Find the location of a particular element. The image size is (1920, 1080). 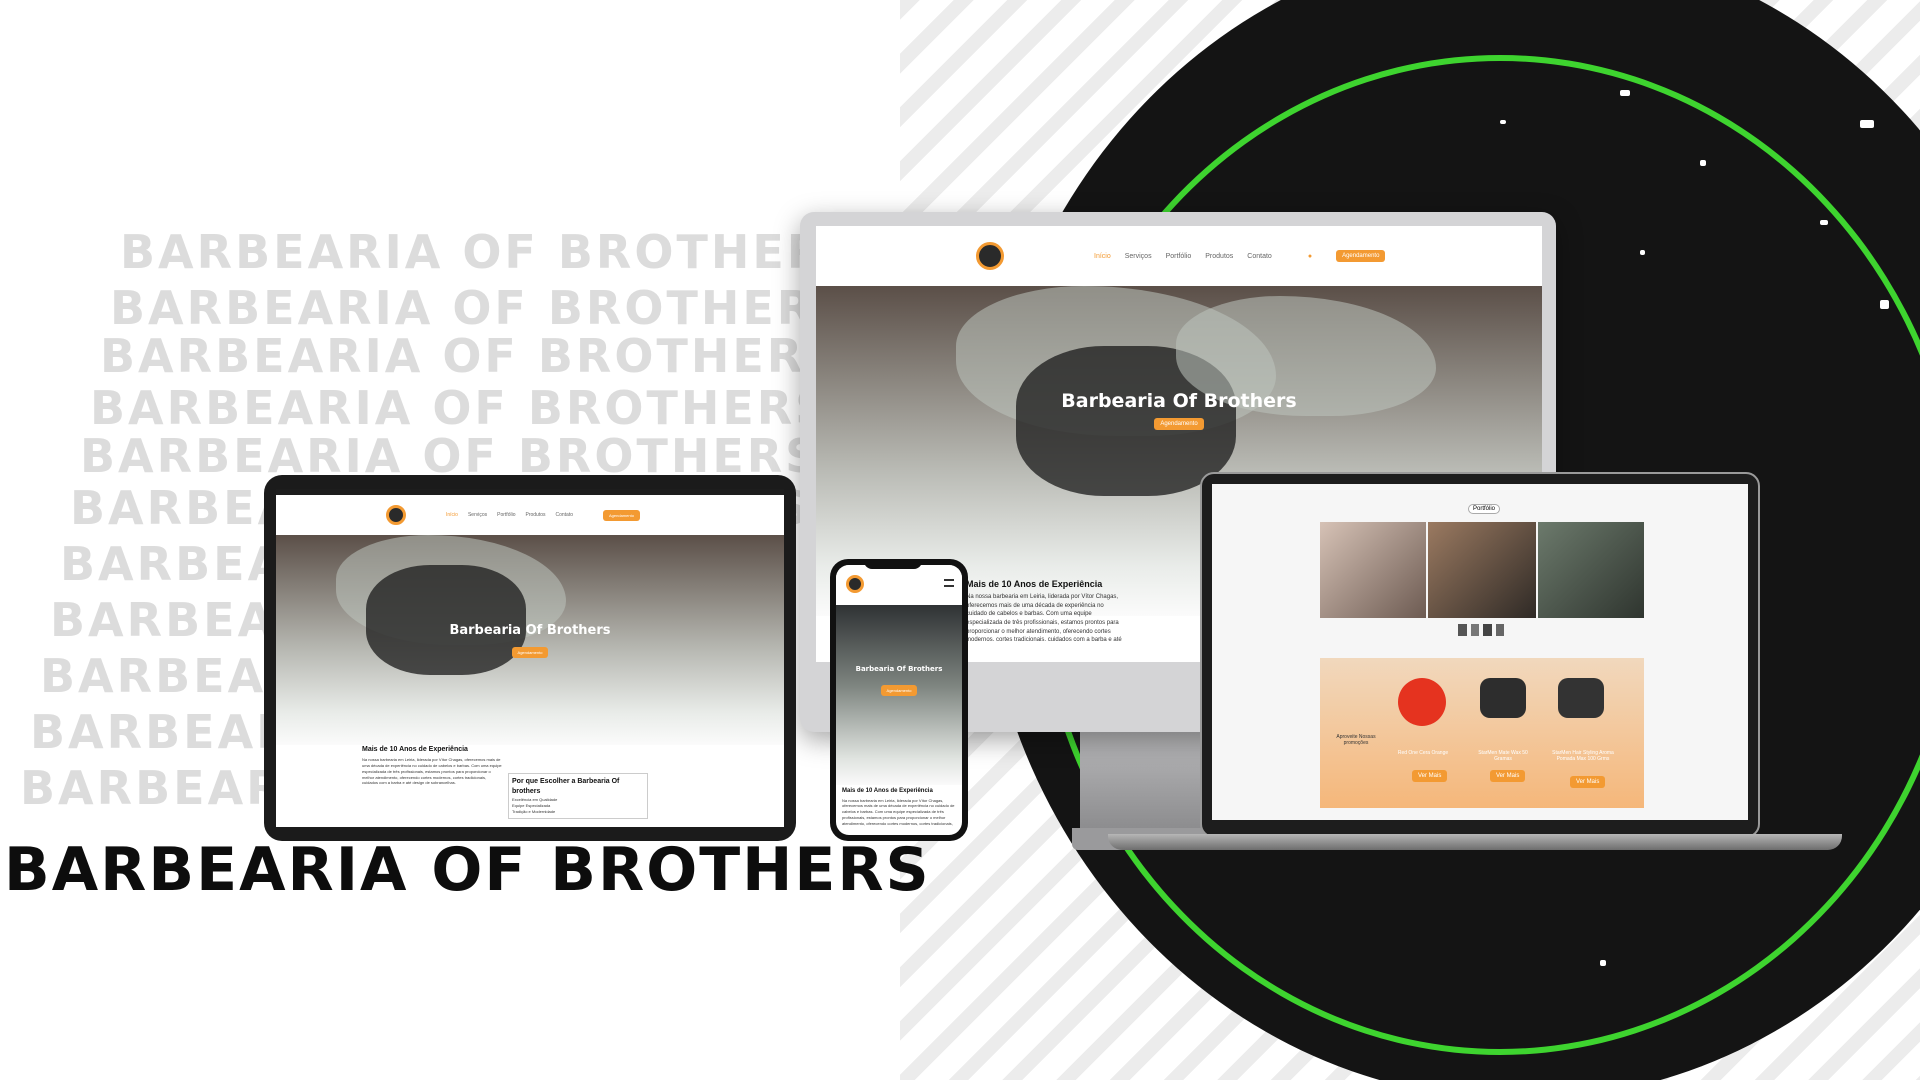

product-name-2: StarMen Mate Wax 50 Gramas is located at coordinates (1503, 756).